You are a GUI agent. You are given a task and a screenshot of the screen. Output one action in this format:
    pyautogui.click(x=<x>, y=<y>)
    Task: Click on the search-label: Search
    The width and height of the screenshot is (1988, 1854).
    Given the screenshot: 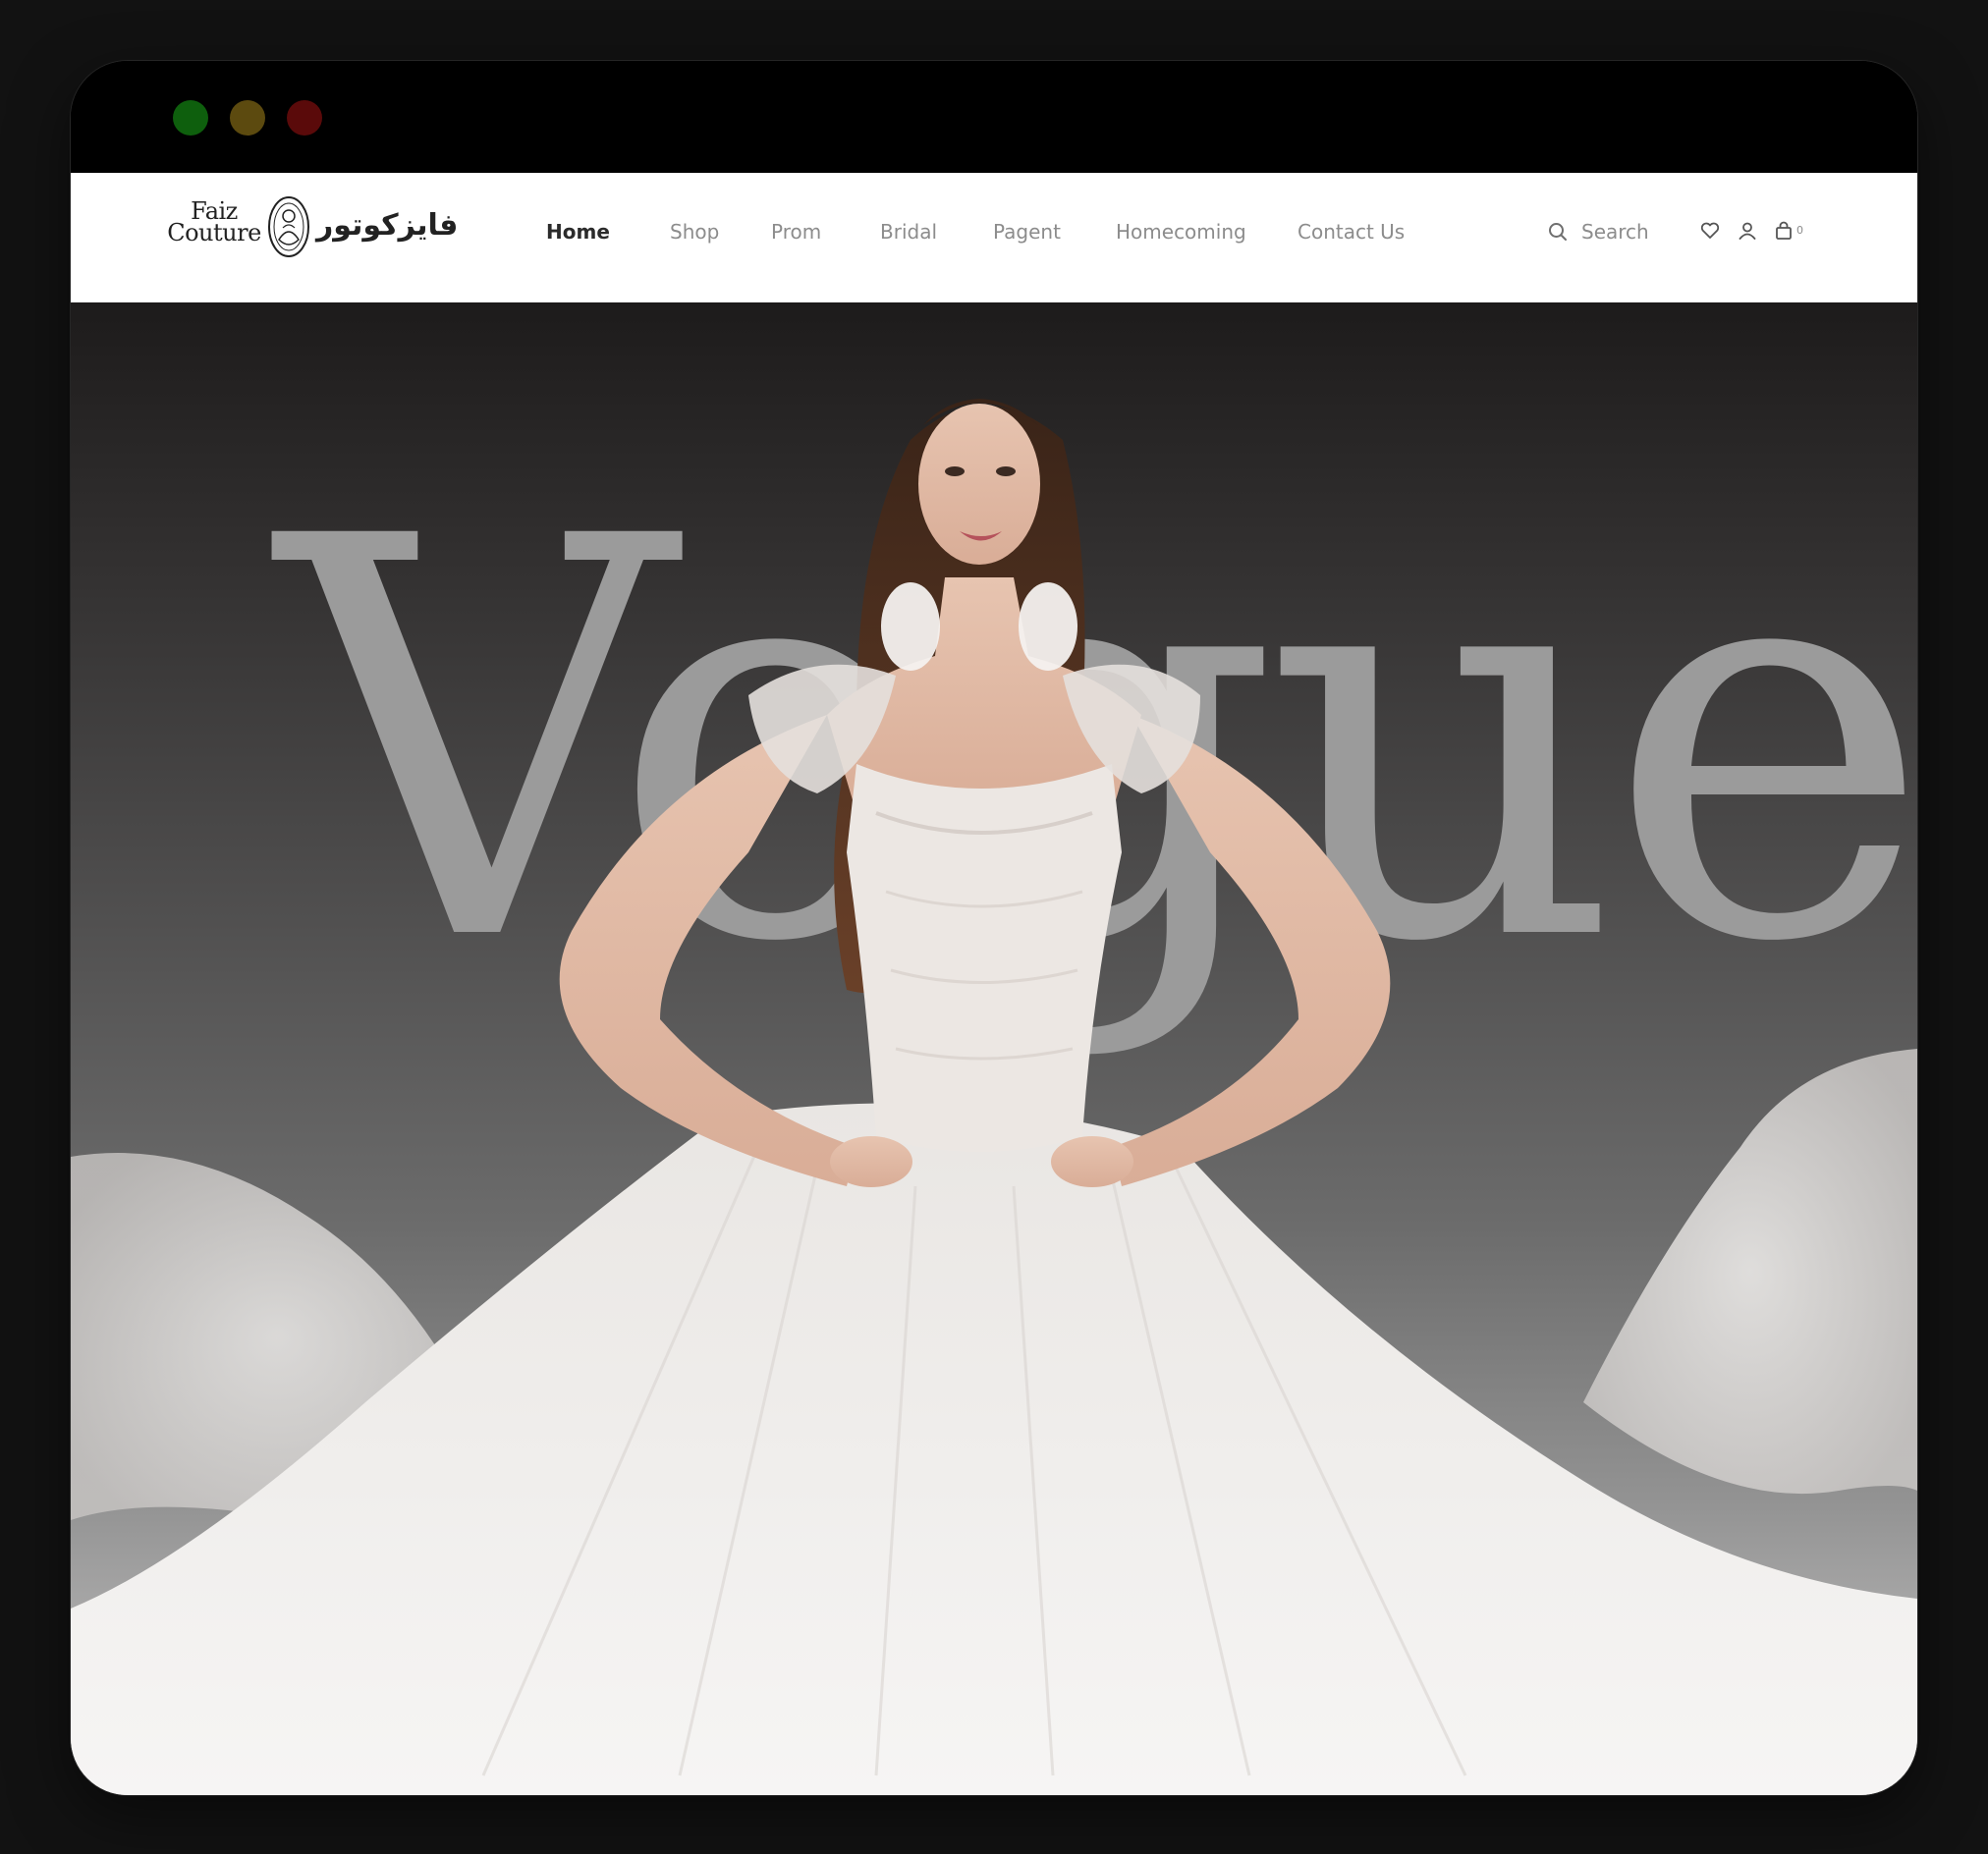 What is the action you would take?
    pyautogui.click(x=1615, y=232)
    